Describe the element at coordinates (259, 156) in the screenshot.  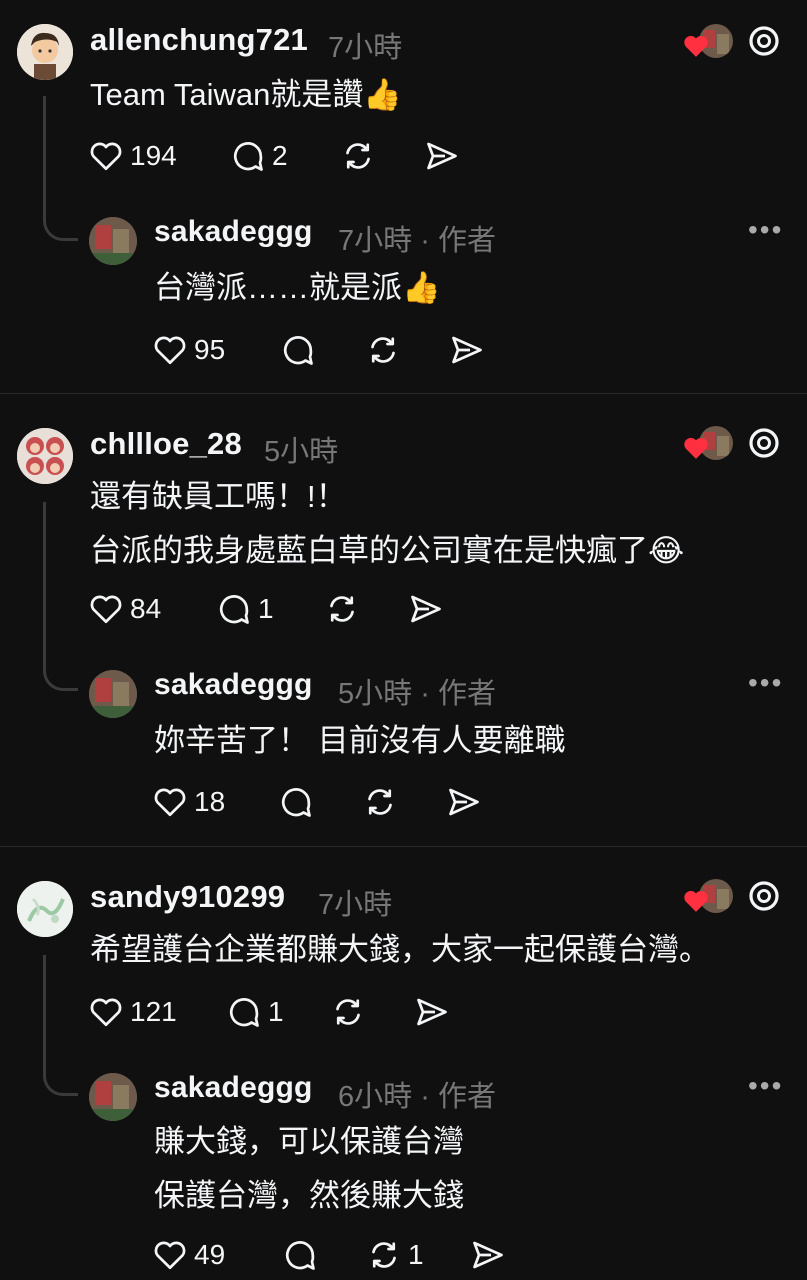
I see `reply-button: 2` at that location.